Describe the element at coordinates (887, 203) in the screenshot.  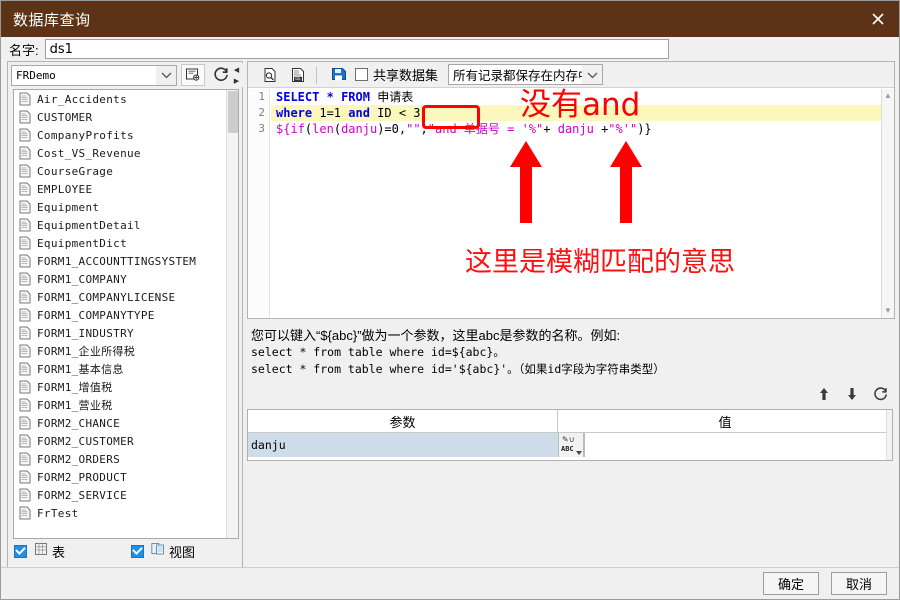
I see `editor-scrollbar: ▲ ▼` at that location.